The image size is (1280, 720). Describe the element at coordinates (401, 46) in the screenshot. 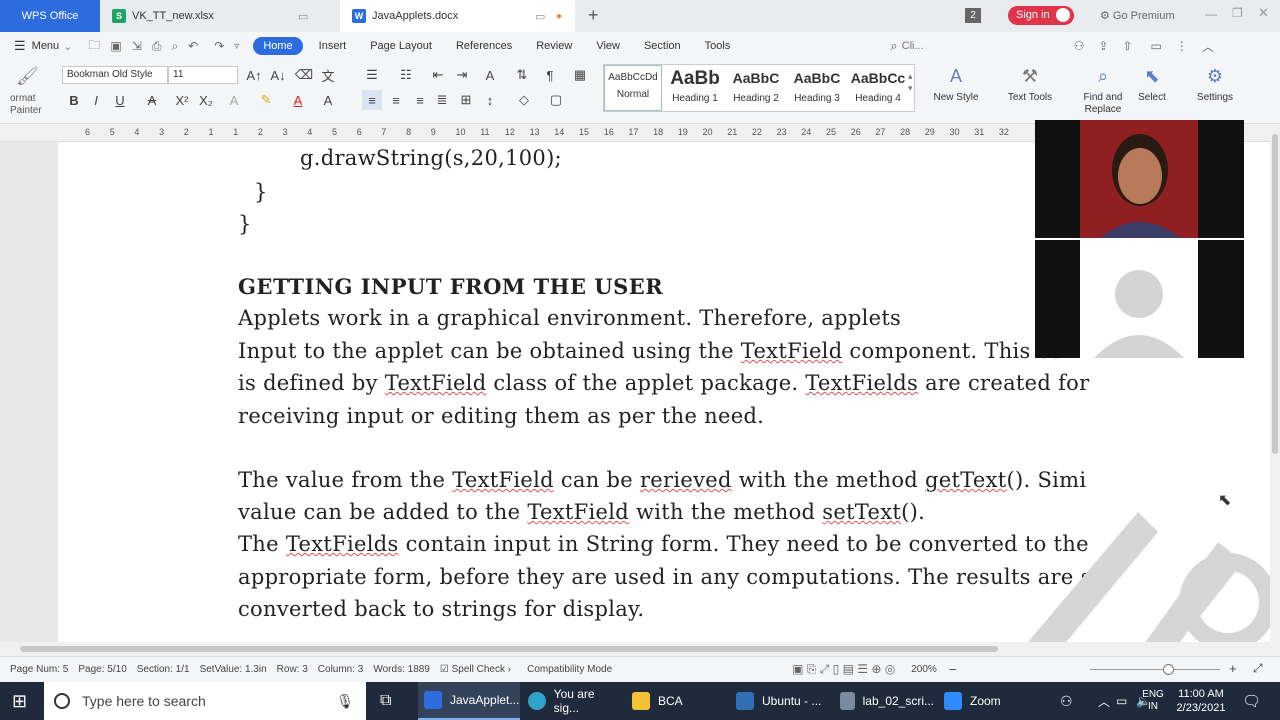

I see `tab-page-layout: Page Layout` at that location.